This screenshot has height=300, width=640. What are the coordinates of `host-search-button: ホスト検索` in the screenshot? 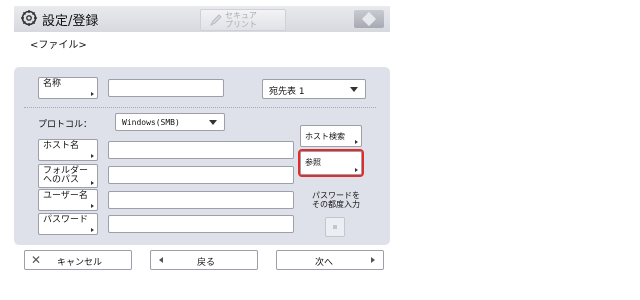 It's located at (331, 136).